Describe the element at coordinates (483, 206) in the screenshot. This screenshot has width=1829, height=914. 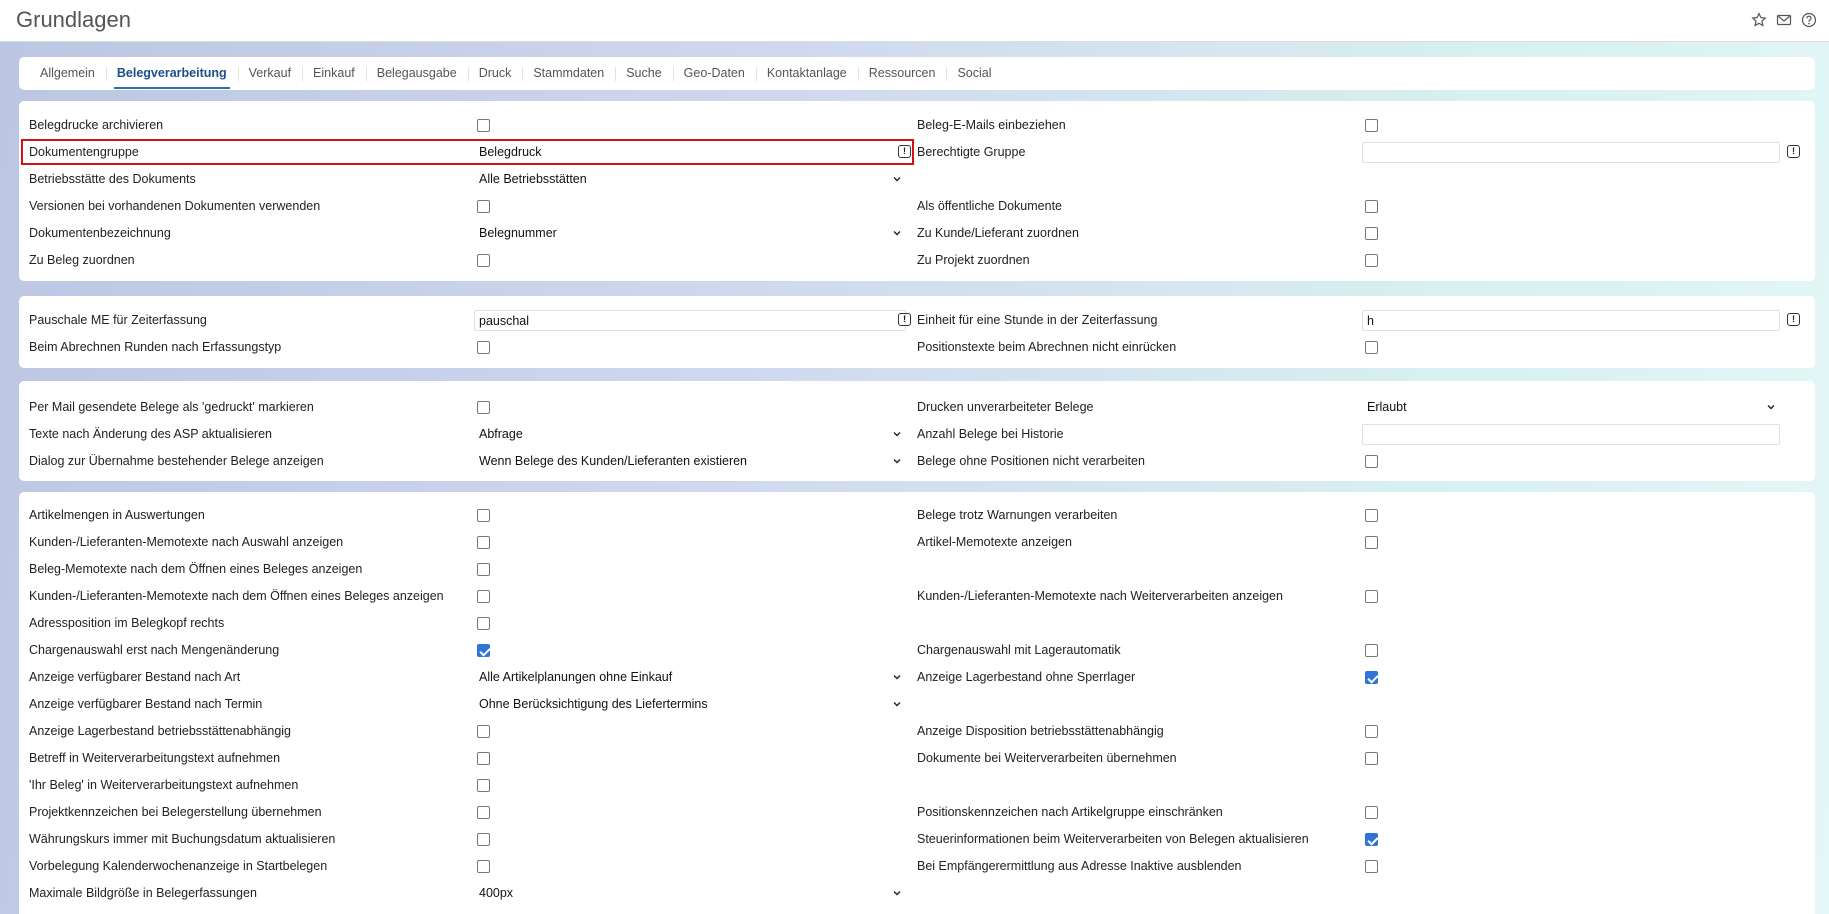
I see `checkbox-versionen` at that location.